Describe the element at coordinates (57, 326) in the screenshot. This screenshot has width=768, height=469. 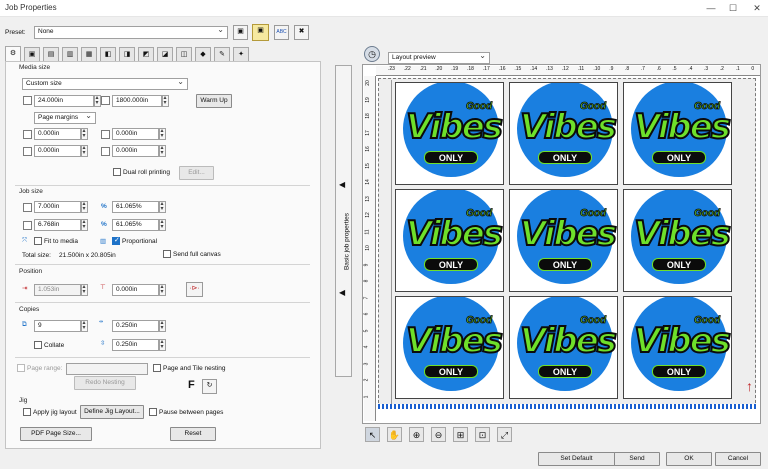
I see `copies-input: 9` at that location.